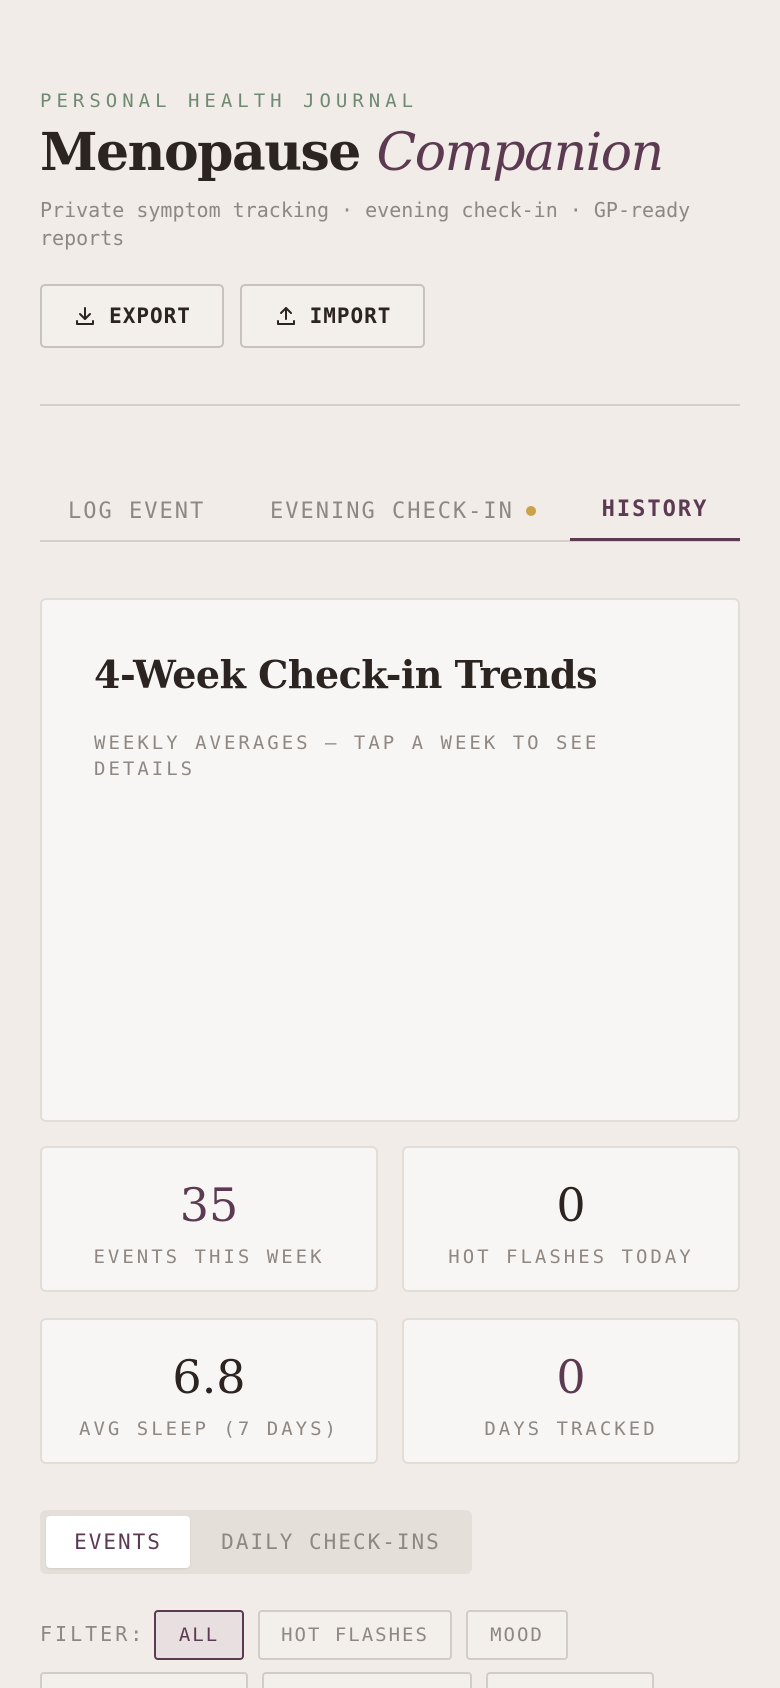  What do you see at coordinates (350, 316) in the screenshot?
I see `import-label: IMPORT` at bounding box center [350, 316].